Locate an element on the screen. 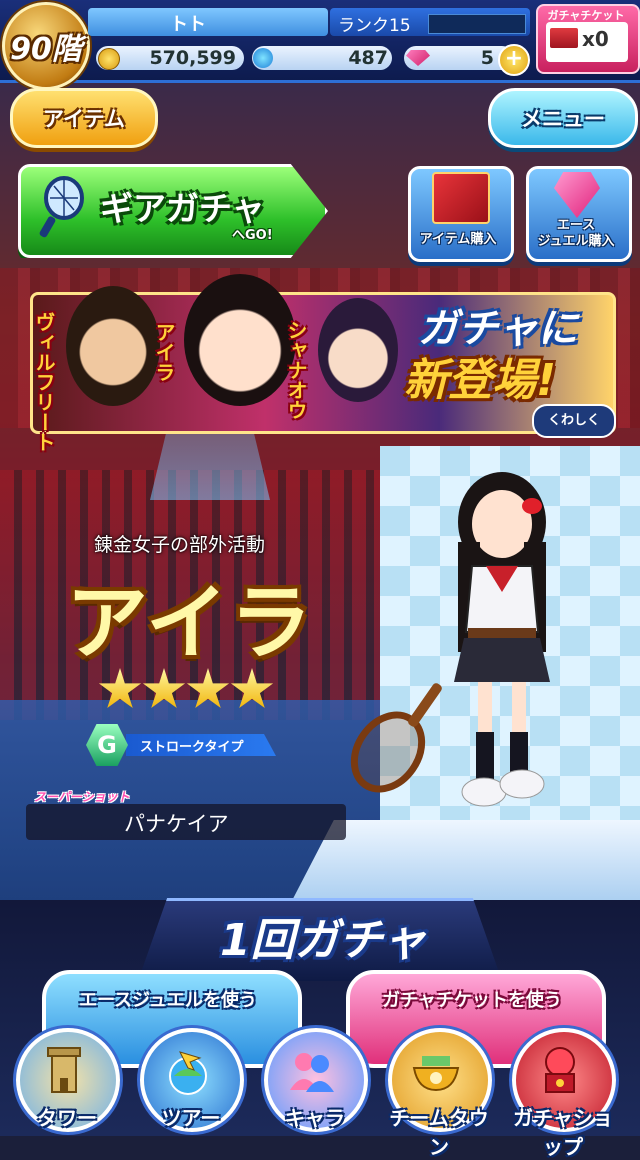  gacha-ticket-count: x0 is located at coordinates (595, 39).